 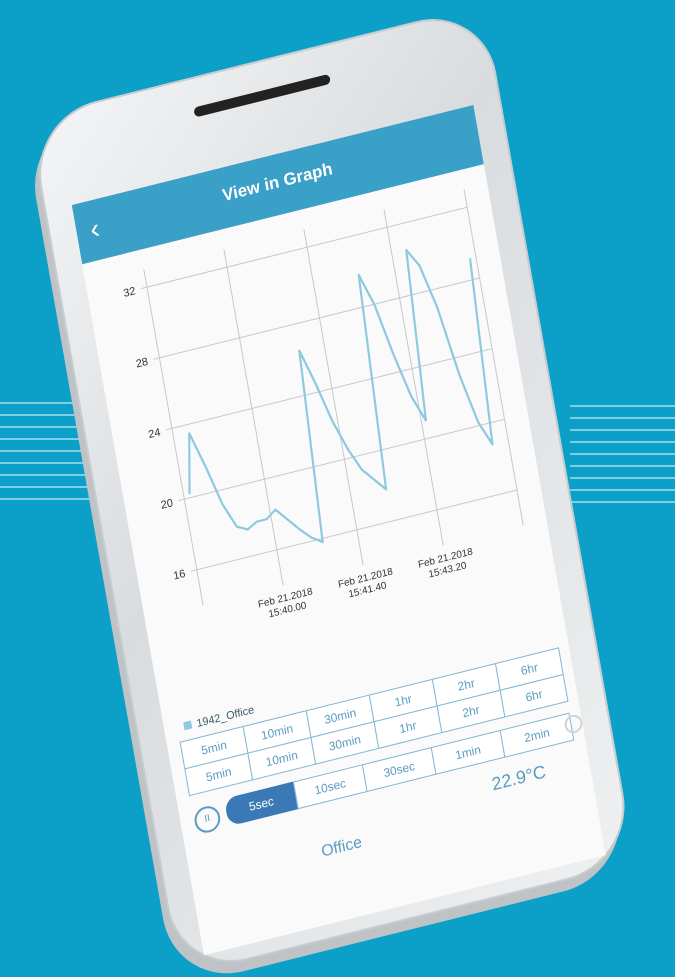 I want to click on interval-2min: 2min, so click(x=537, y=735).